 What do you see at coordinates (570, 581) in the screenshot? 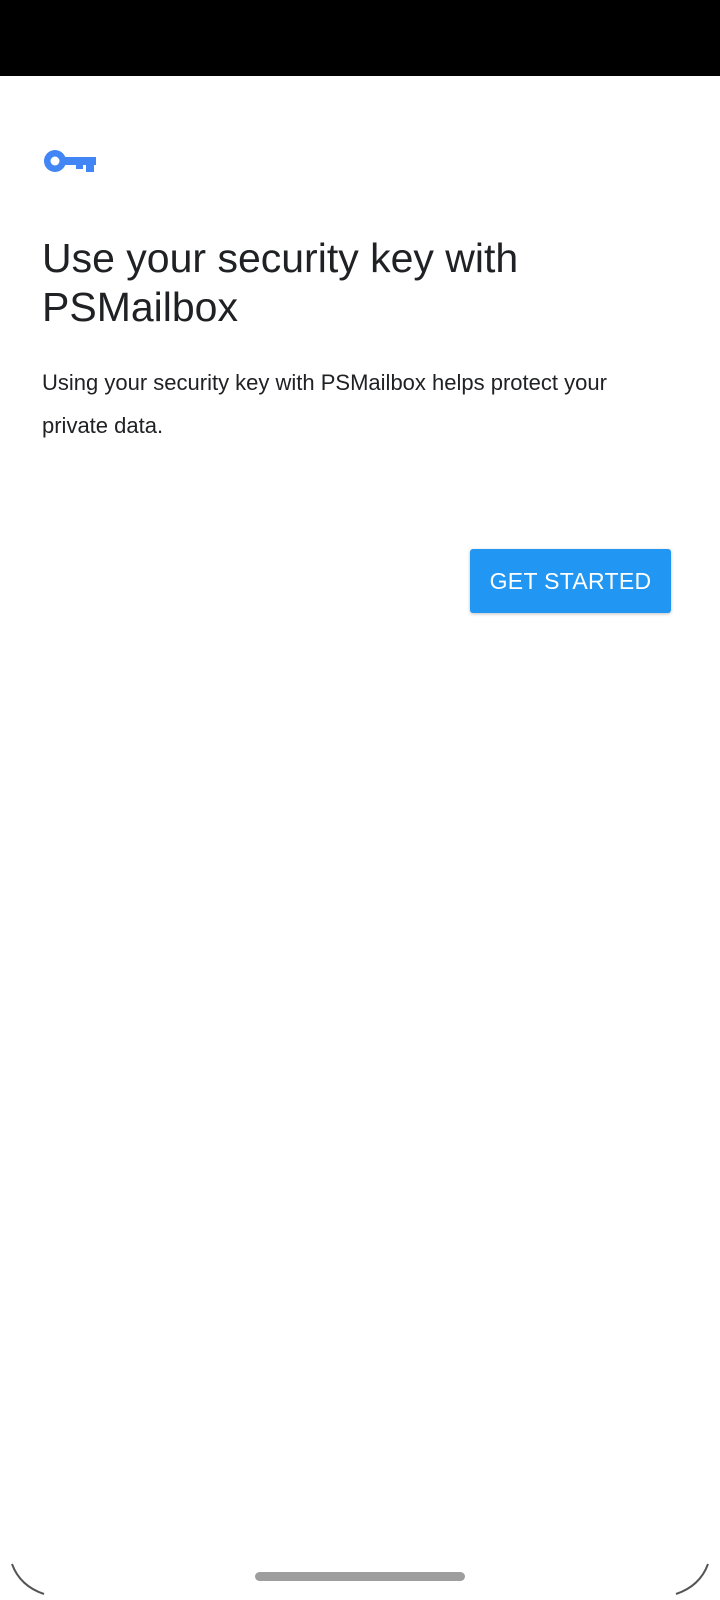
I see `get-started-button: GET STARTED` at bounding box center [570, 581].